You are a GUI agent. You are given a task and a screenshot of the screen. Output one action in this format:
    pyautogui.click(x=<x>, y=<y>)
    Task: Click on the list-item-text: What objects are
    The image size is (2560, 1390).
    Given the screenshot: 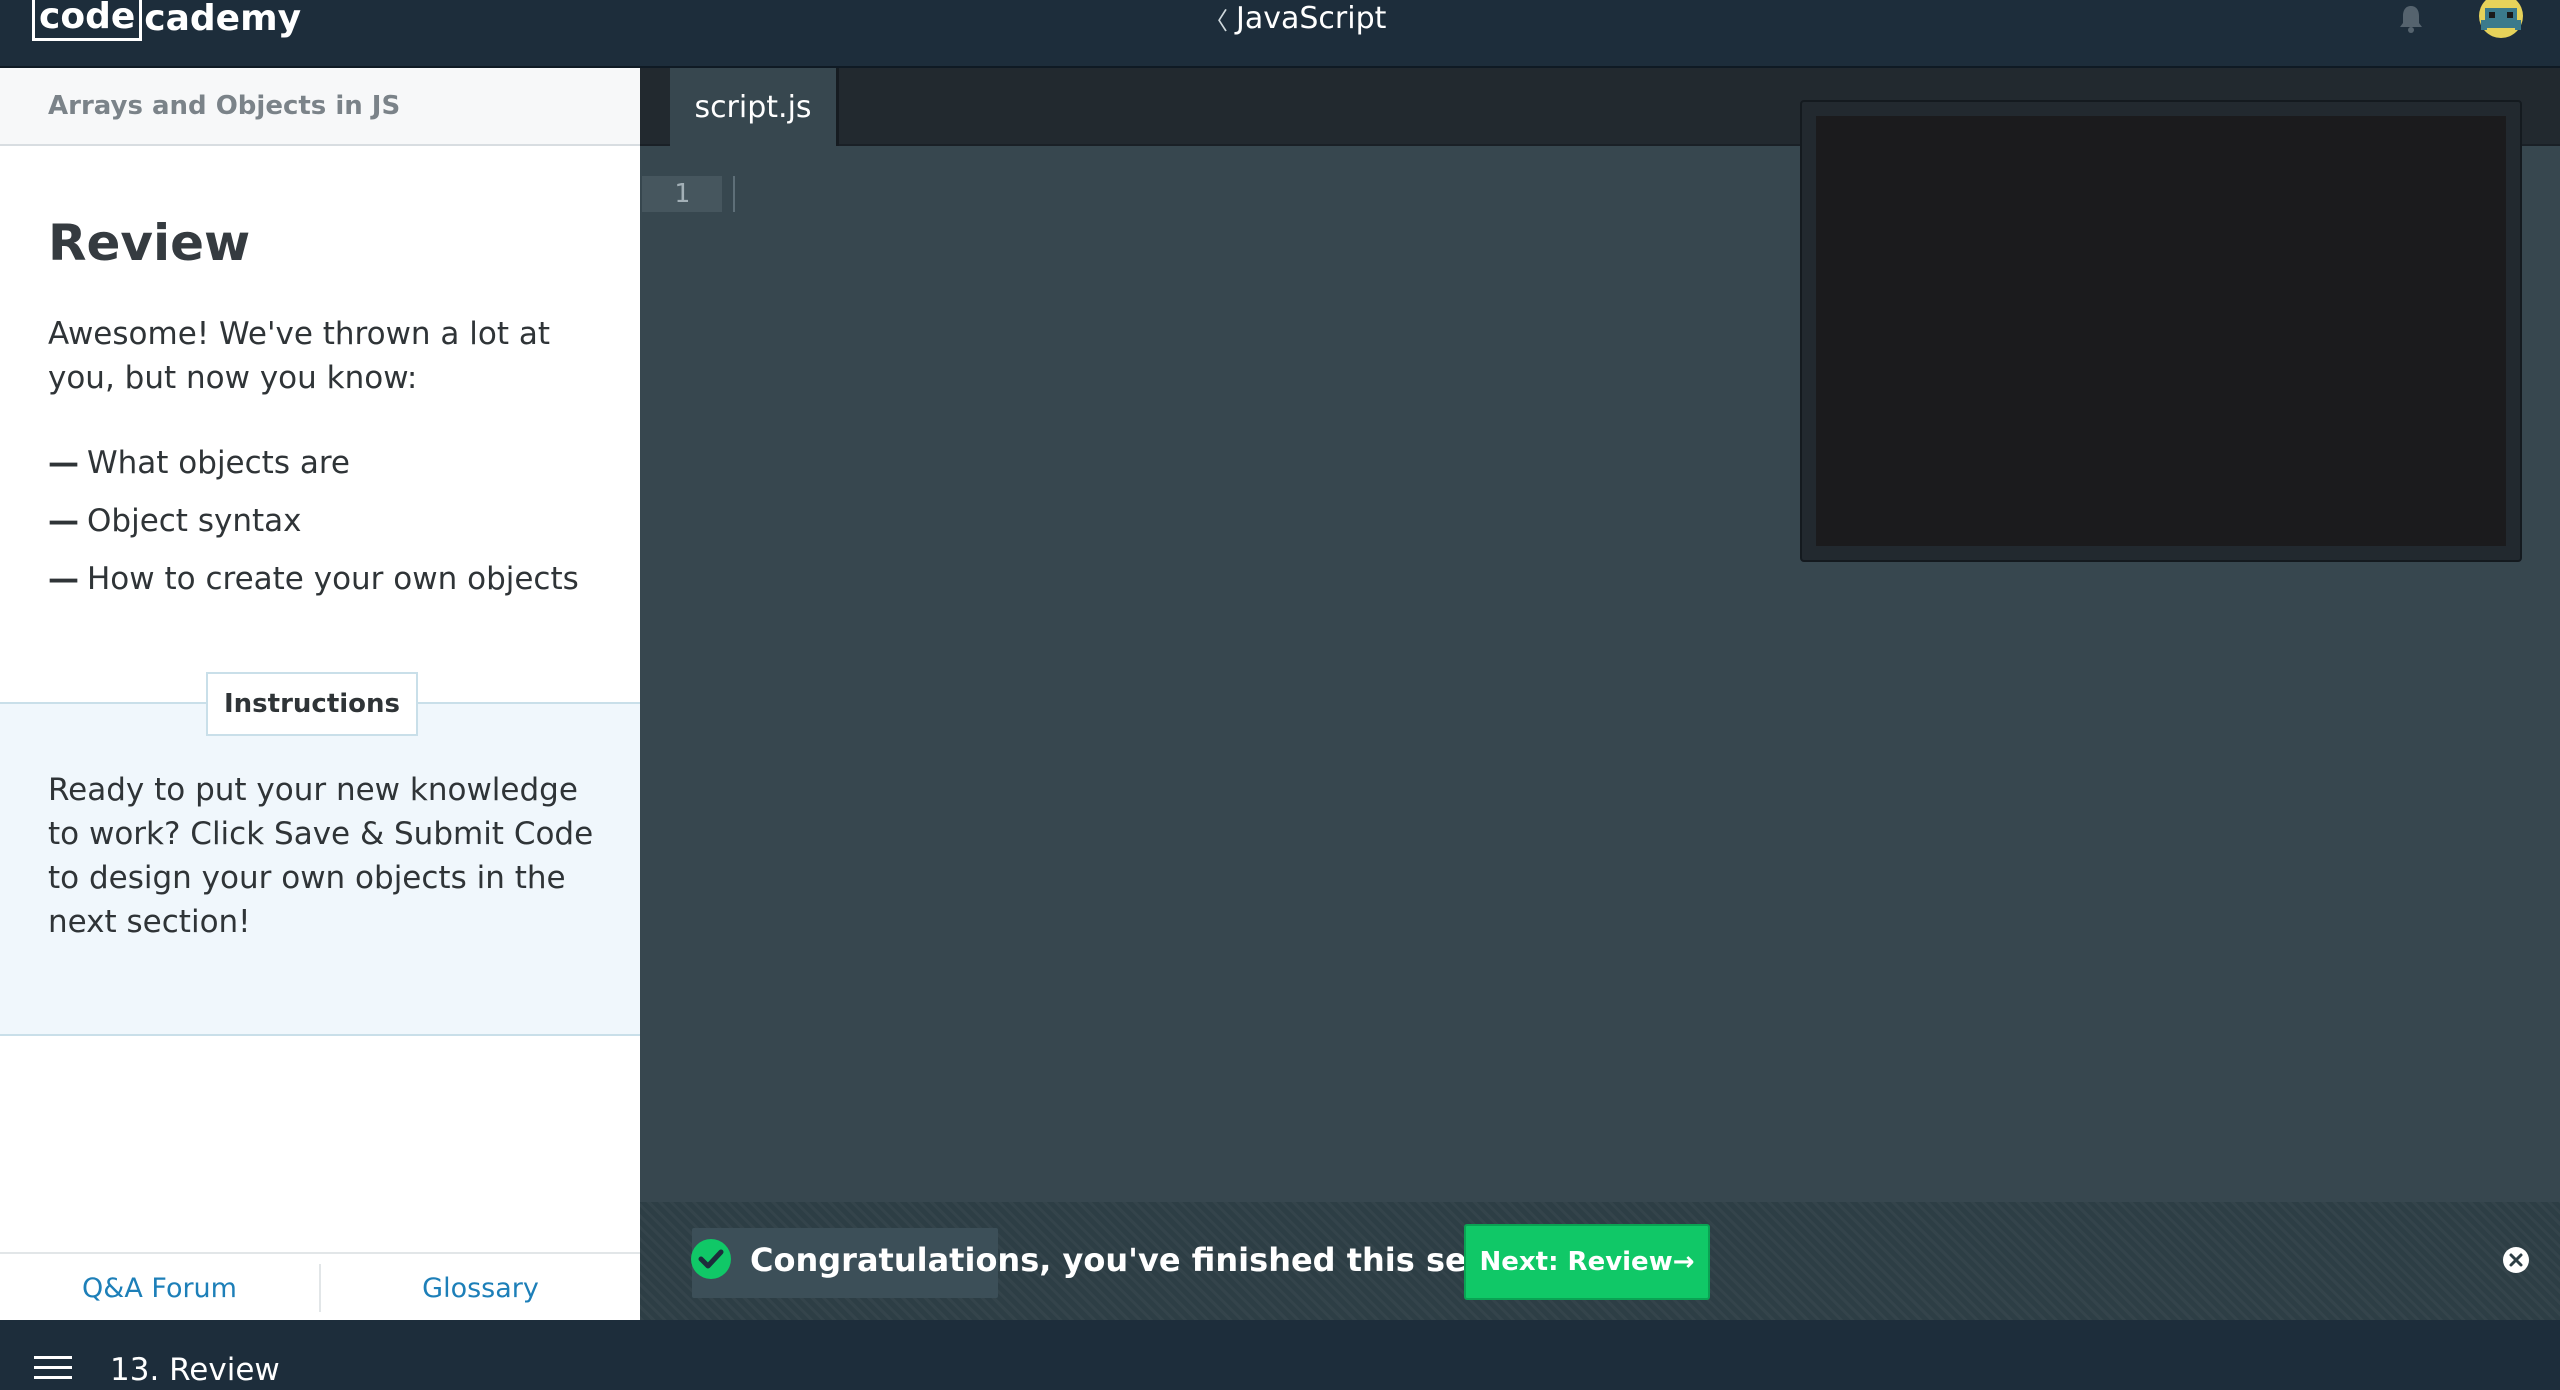 What is the action you would take?
    pyautogui.click(x=218, y=463)
    